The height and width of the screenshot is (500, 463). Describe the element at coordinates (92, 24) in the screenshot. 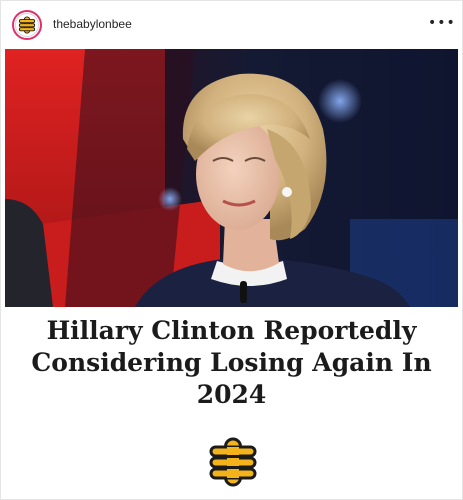

I see `username-link: thebabylonbee` at that location.